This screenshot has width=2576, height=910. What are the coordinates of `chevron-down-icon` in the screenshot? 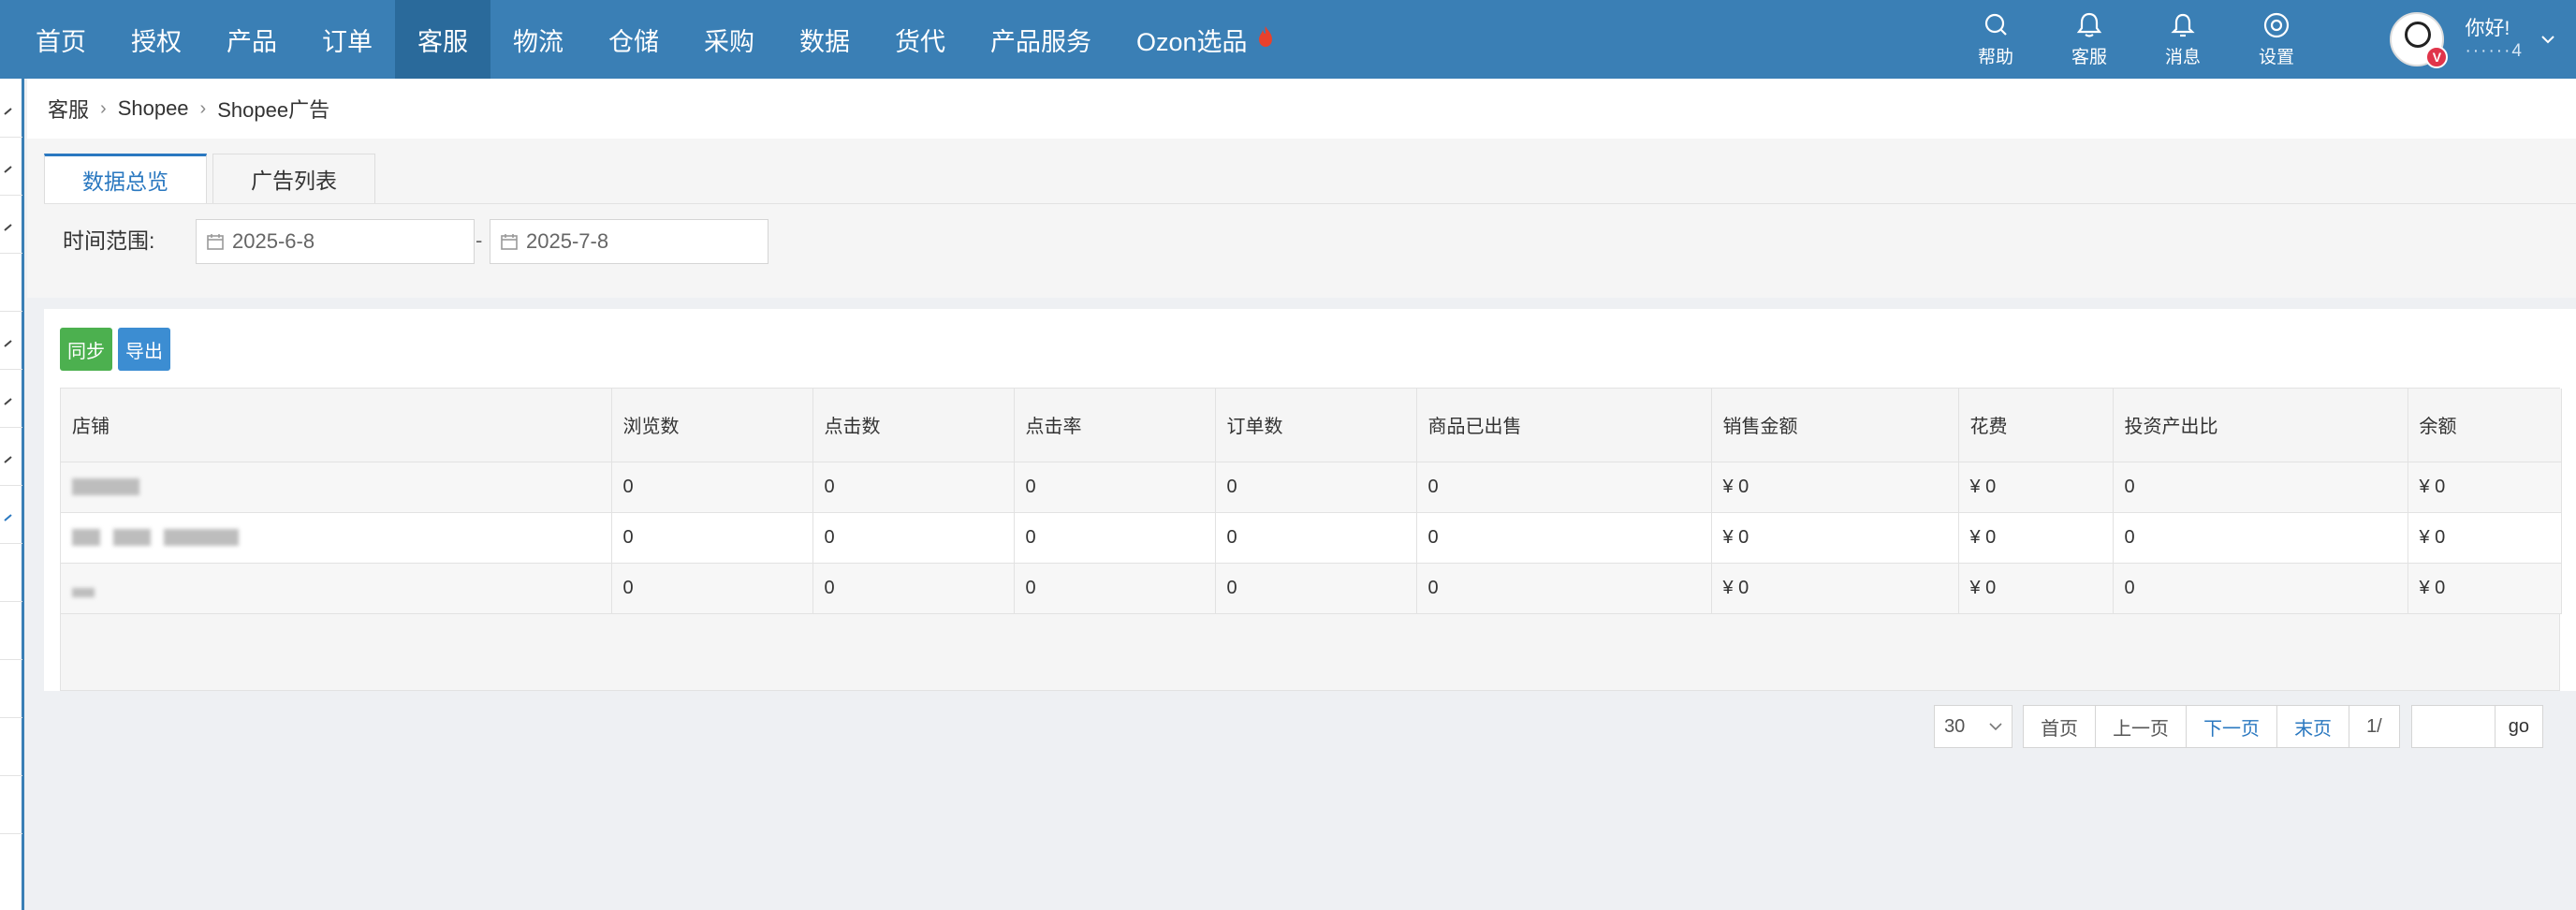 It's located at (2547, 40).